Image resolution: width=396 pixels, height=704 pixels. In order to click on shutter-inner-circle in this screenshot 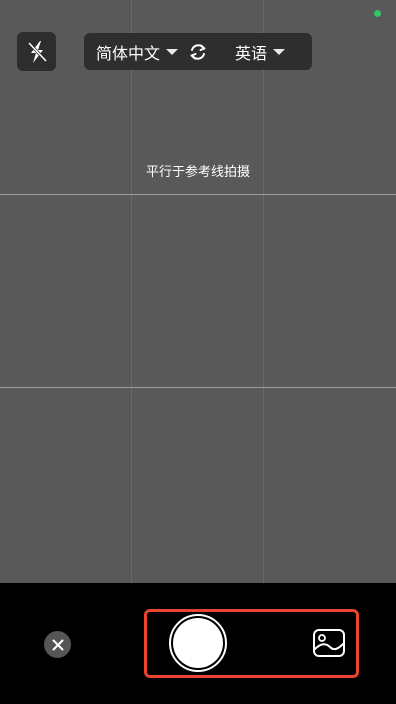, I will do `click(198, 643)`.